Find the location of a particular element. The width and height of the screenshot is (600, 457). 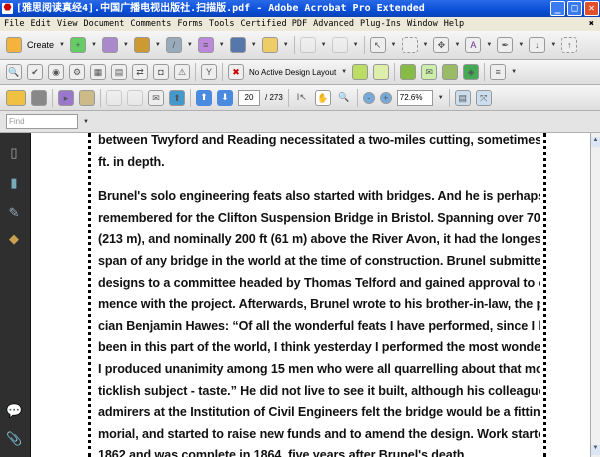

menu-advanced: Advanced is located at coordinates (333, 24).